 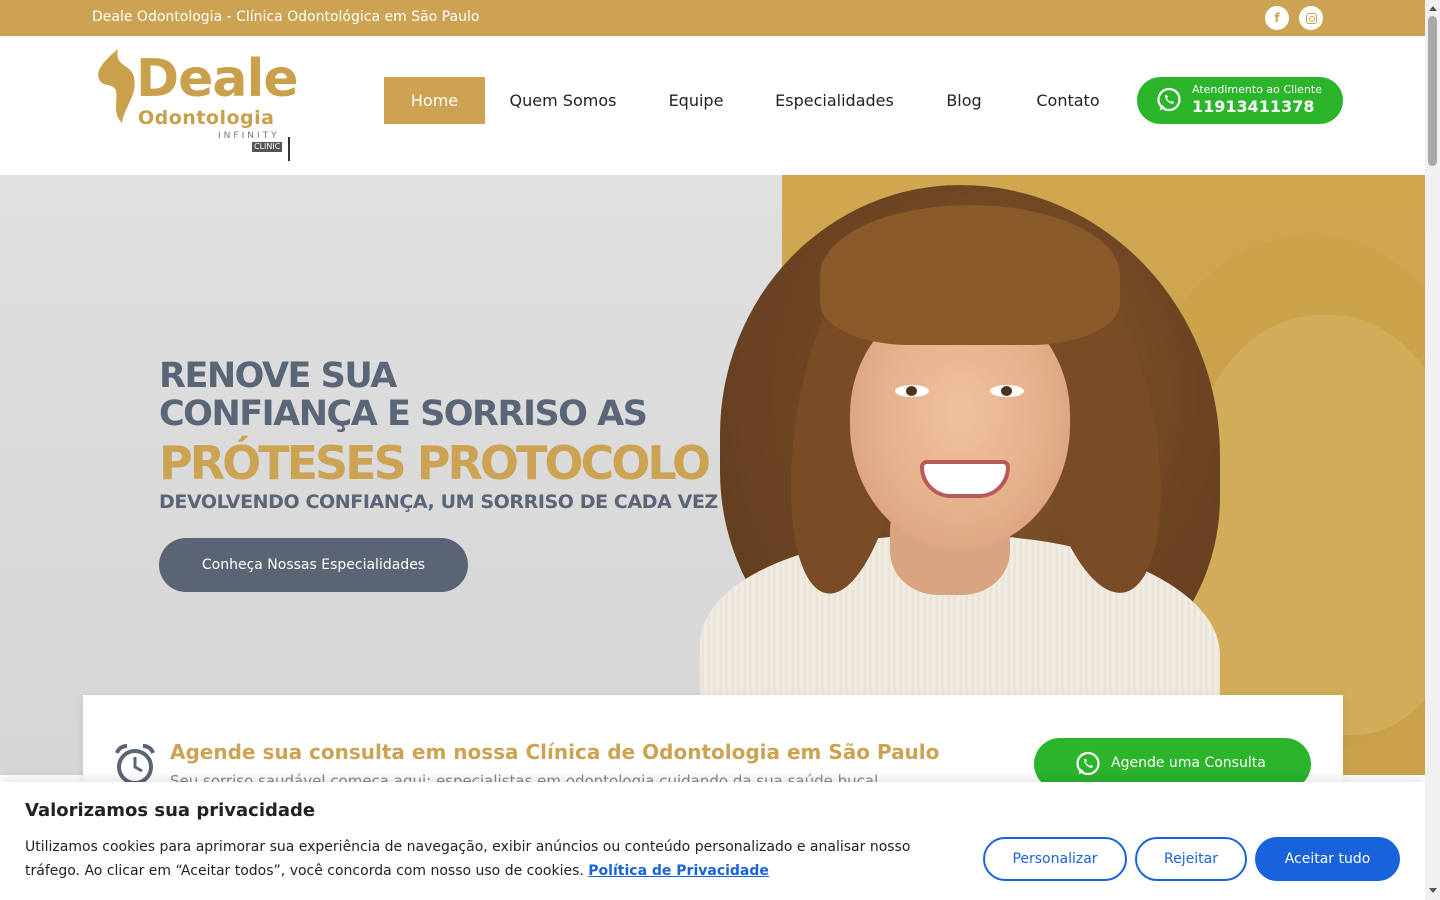 What do you see at coordinates (563, 100) in the screenshot?
I see `nav-quem-somos: Quem Somos` at bounding box center [563, 100].